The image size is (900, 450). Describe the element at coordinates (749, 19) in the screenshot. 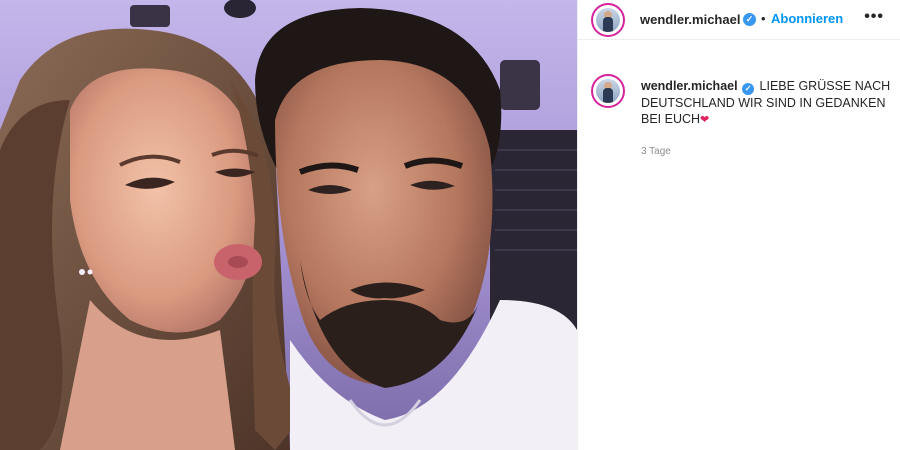

I see `verified-badge-icon: ✓` at that location.